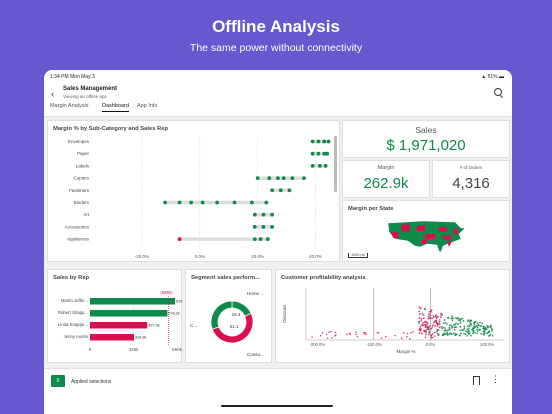 This screenshot has height=414, width=552. I want to click on tab-dashboard: Dashboard, so click(115, 107).